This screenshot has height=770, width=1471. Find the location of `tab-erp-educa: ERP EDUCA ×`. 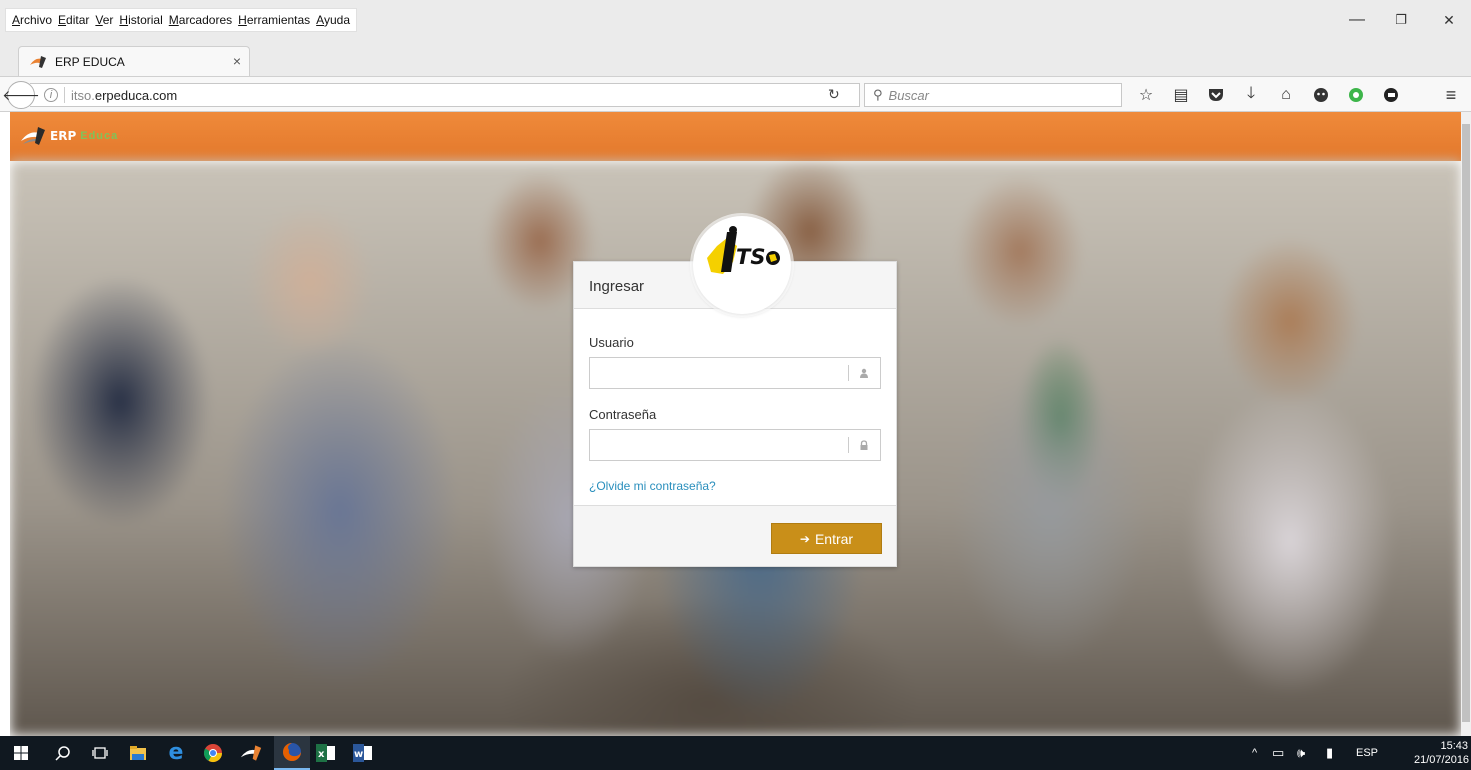

tab-erp-educa: ERP EDUCA × is located at coordinates (134, 61).